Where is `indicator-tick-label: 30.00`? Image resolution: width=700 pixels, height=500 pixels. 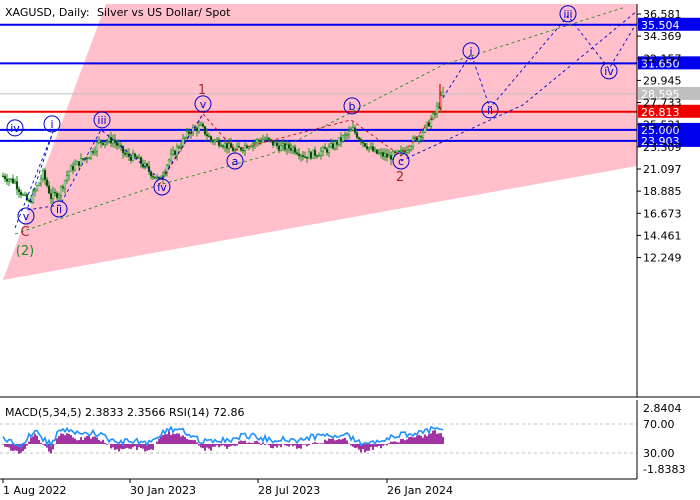 indicator-tick-label: 30.00 is located at coordinates (659, 453).